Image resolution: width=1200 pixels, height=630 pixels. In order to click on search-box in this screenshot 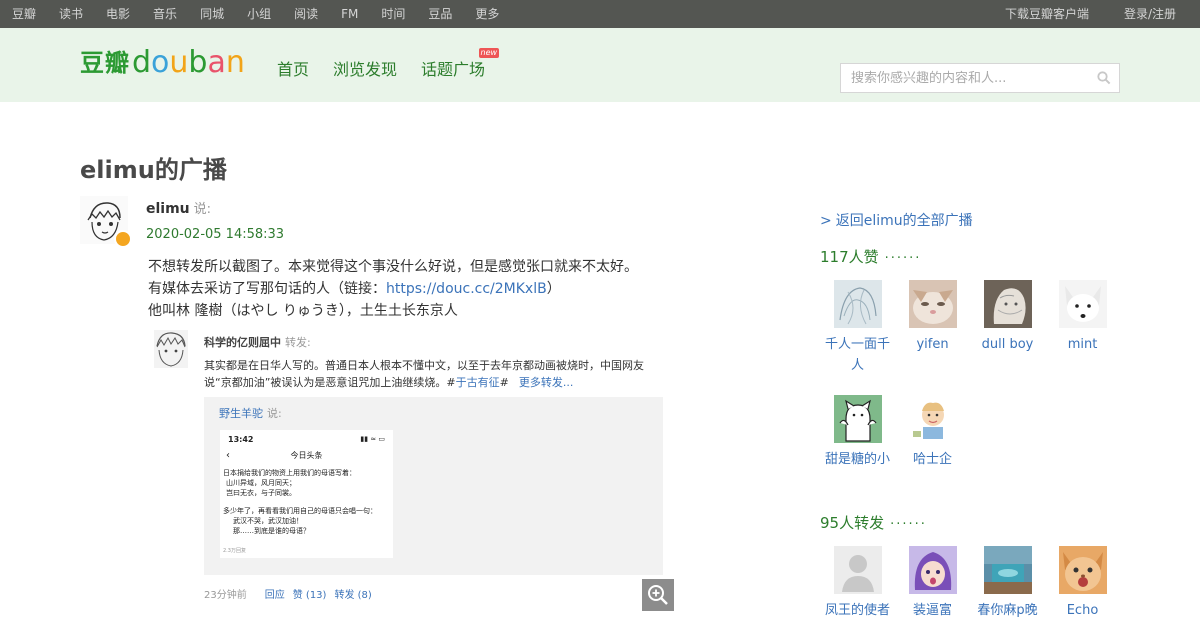, I will do `click(980, 78)`.